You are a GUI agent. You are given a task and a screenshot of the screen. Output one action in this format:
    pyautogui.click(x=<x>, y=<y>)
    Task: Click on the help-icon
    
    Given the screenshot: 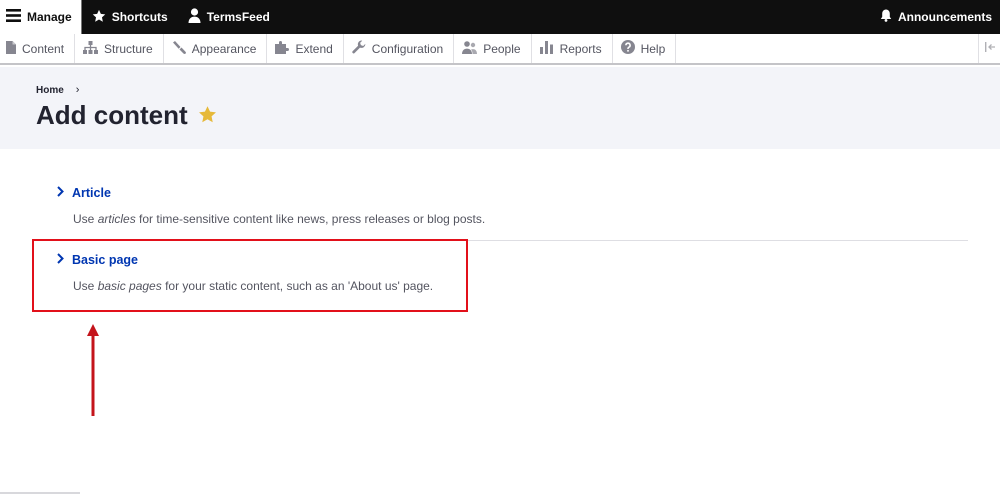 What is the action you would take?
    pyautogui.click(x=627, y=48)
    